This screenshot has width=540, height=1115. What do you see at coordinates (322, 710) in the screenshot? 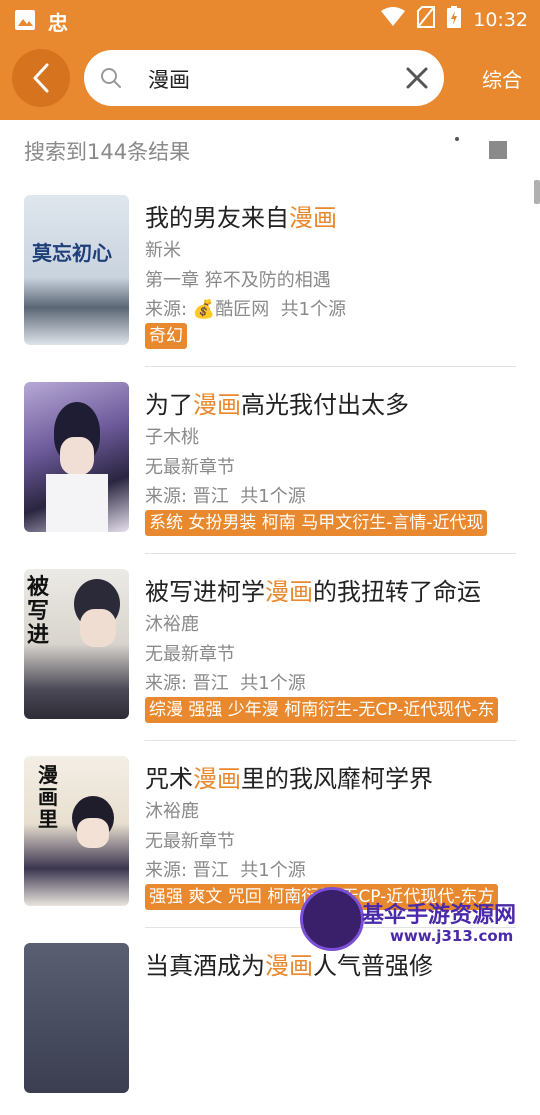
I see `book-tags: 综漫 强强 少年漫 柯南衍生-无CP-近代现代-东` at bounding box center [322, 710].